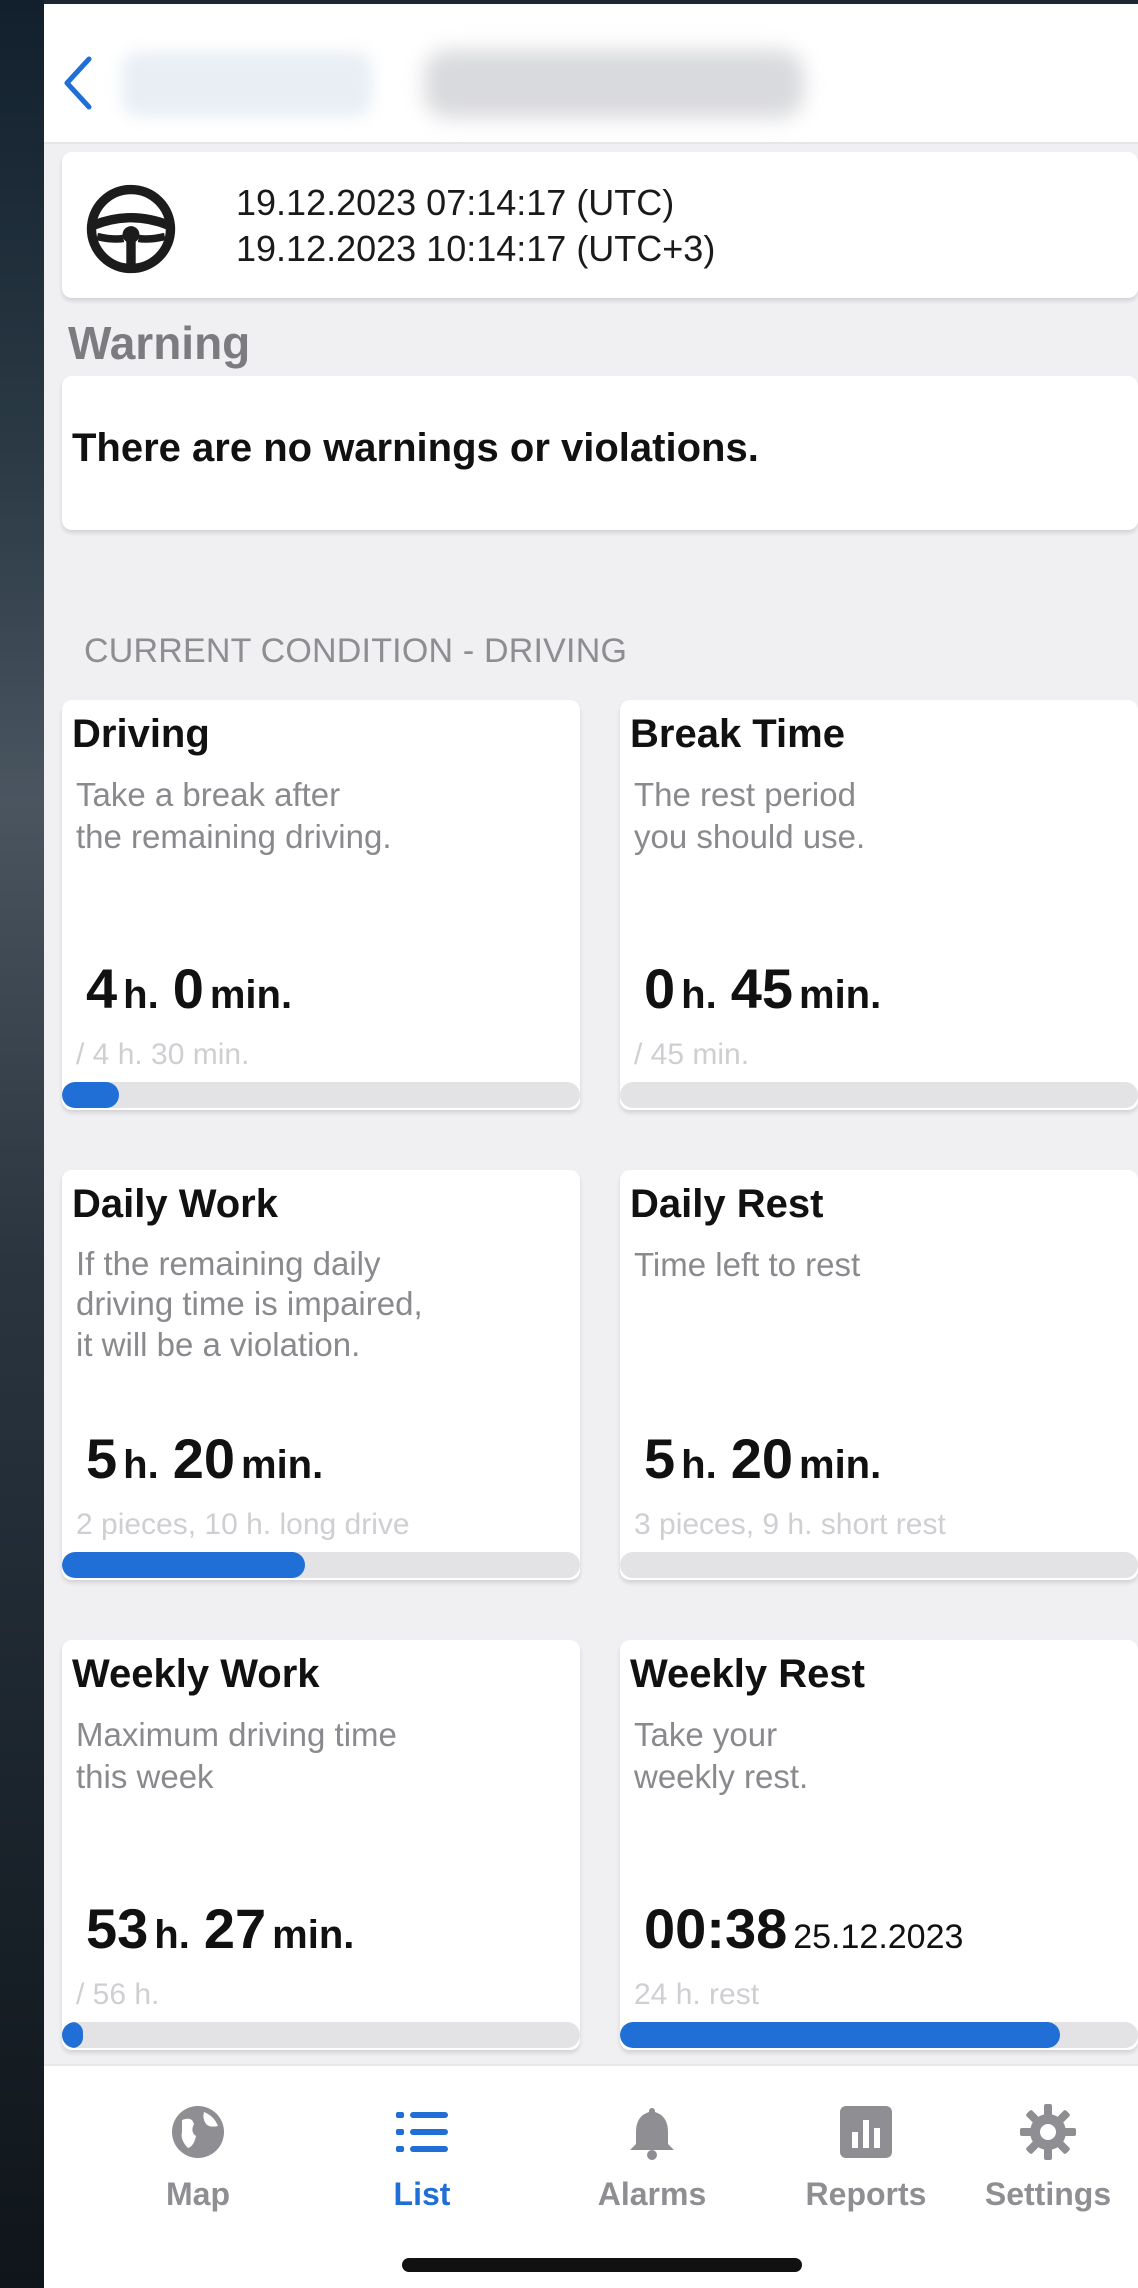 Image resolution: width=1138 pixels, height=2288 pixels. I want to click on tile-title: Daily Rest, so click(727, 1204).